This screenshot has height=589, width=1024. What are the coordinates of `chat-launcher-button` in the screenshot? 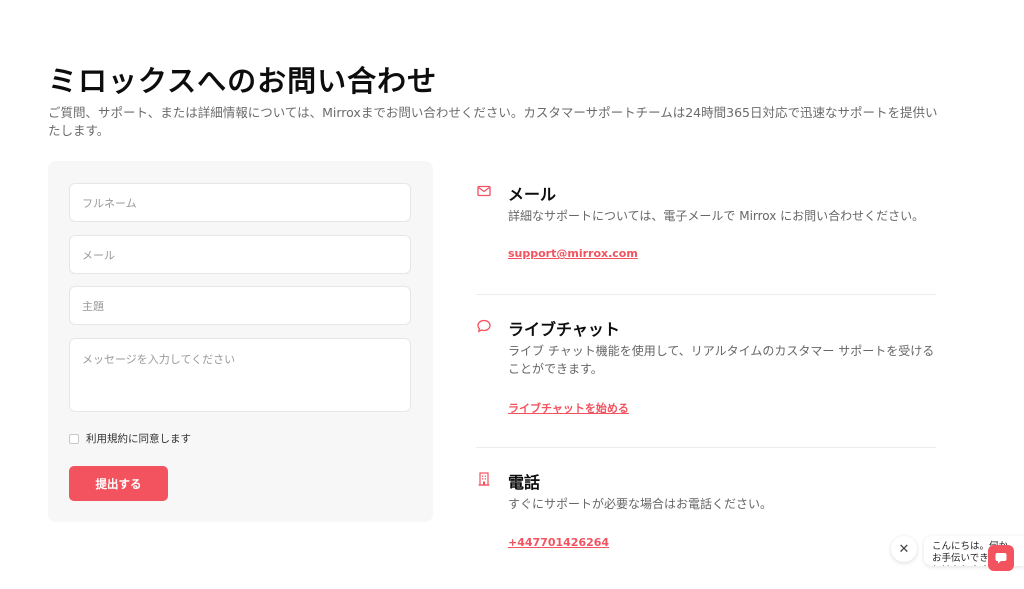 It's located at (1001, 558).